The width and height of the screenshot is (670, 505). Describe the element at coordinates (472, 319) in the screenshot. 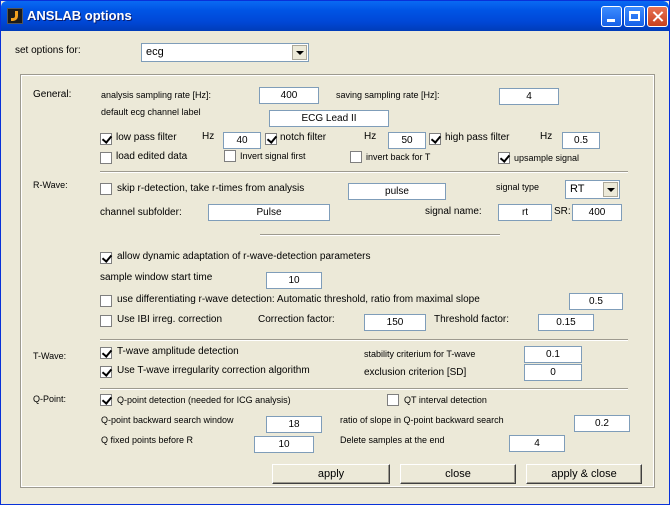

I see `threshold-factor-label: Threshold factor:` at that location.